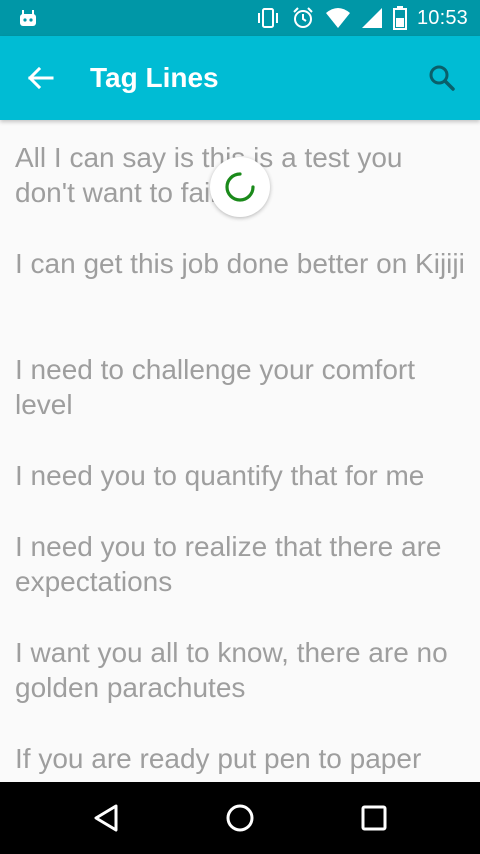  What do you see at coordinates (154, 77) in the screenshot?
I see `page-title: Tag Lines` at bounding box center [154, 77].